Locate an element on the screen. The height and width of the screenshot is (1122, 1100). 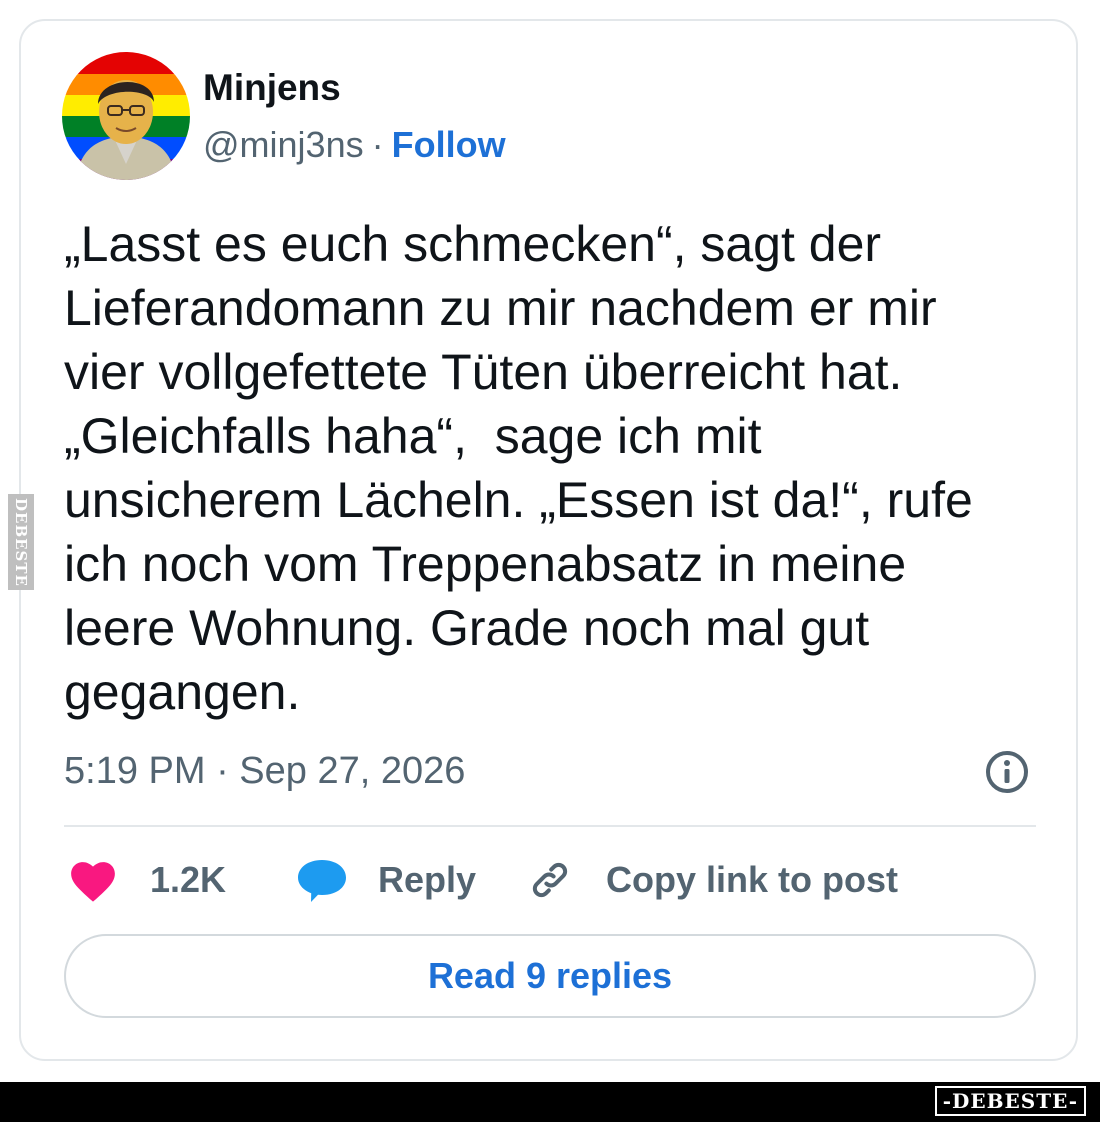
author-handle: @minj3ns is located at coordinates (283, 144).